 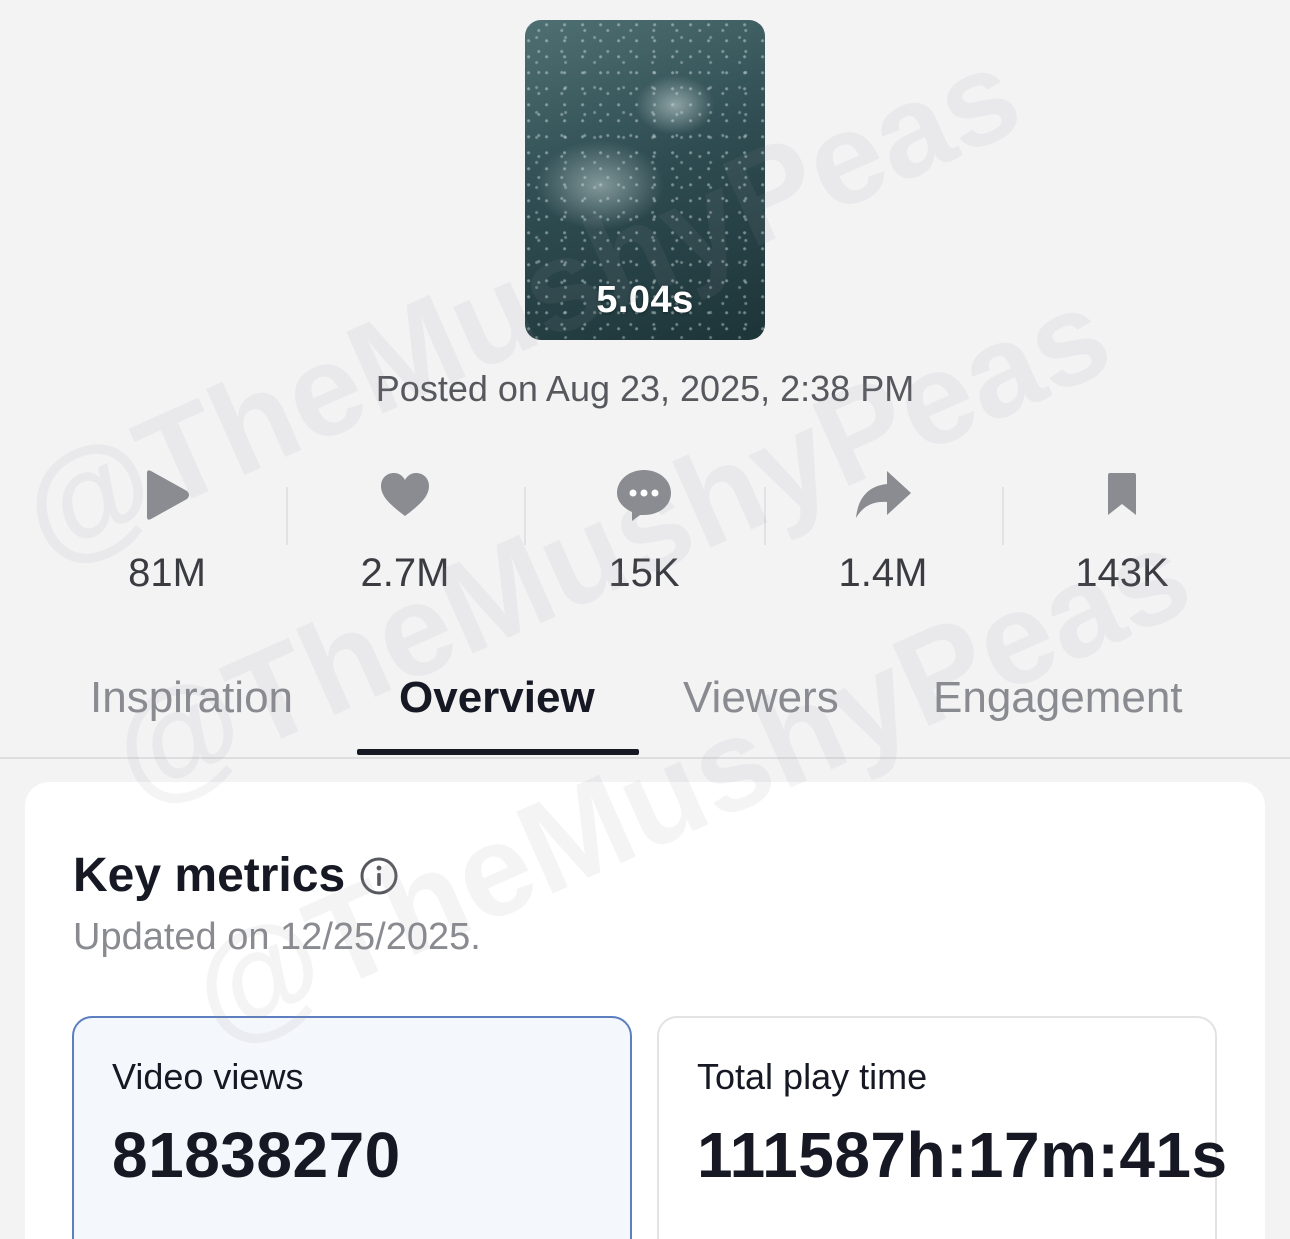 What do you see at coordinates (405, 495) in the screenshot?
I see `heart-icon` at bounding box center [405, 495].